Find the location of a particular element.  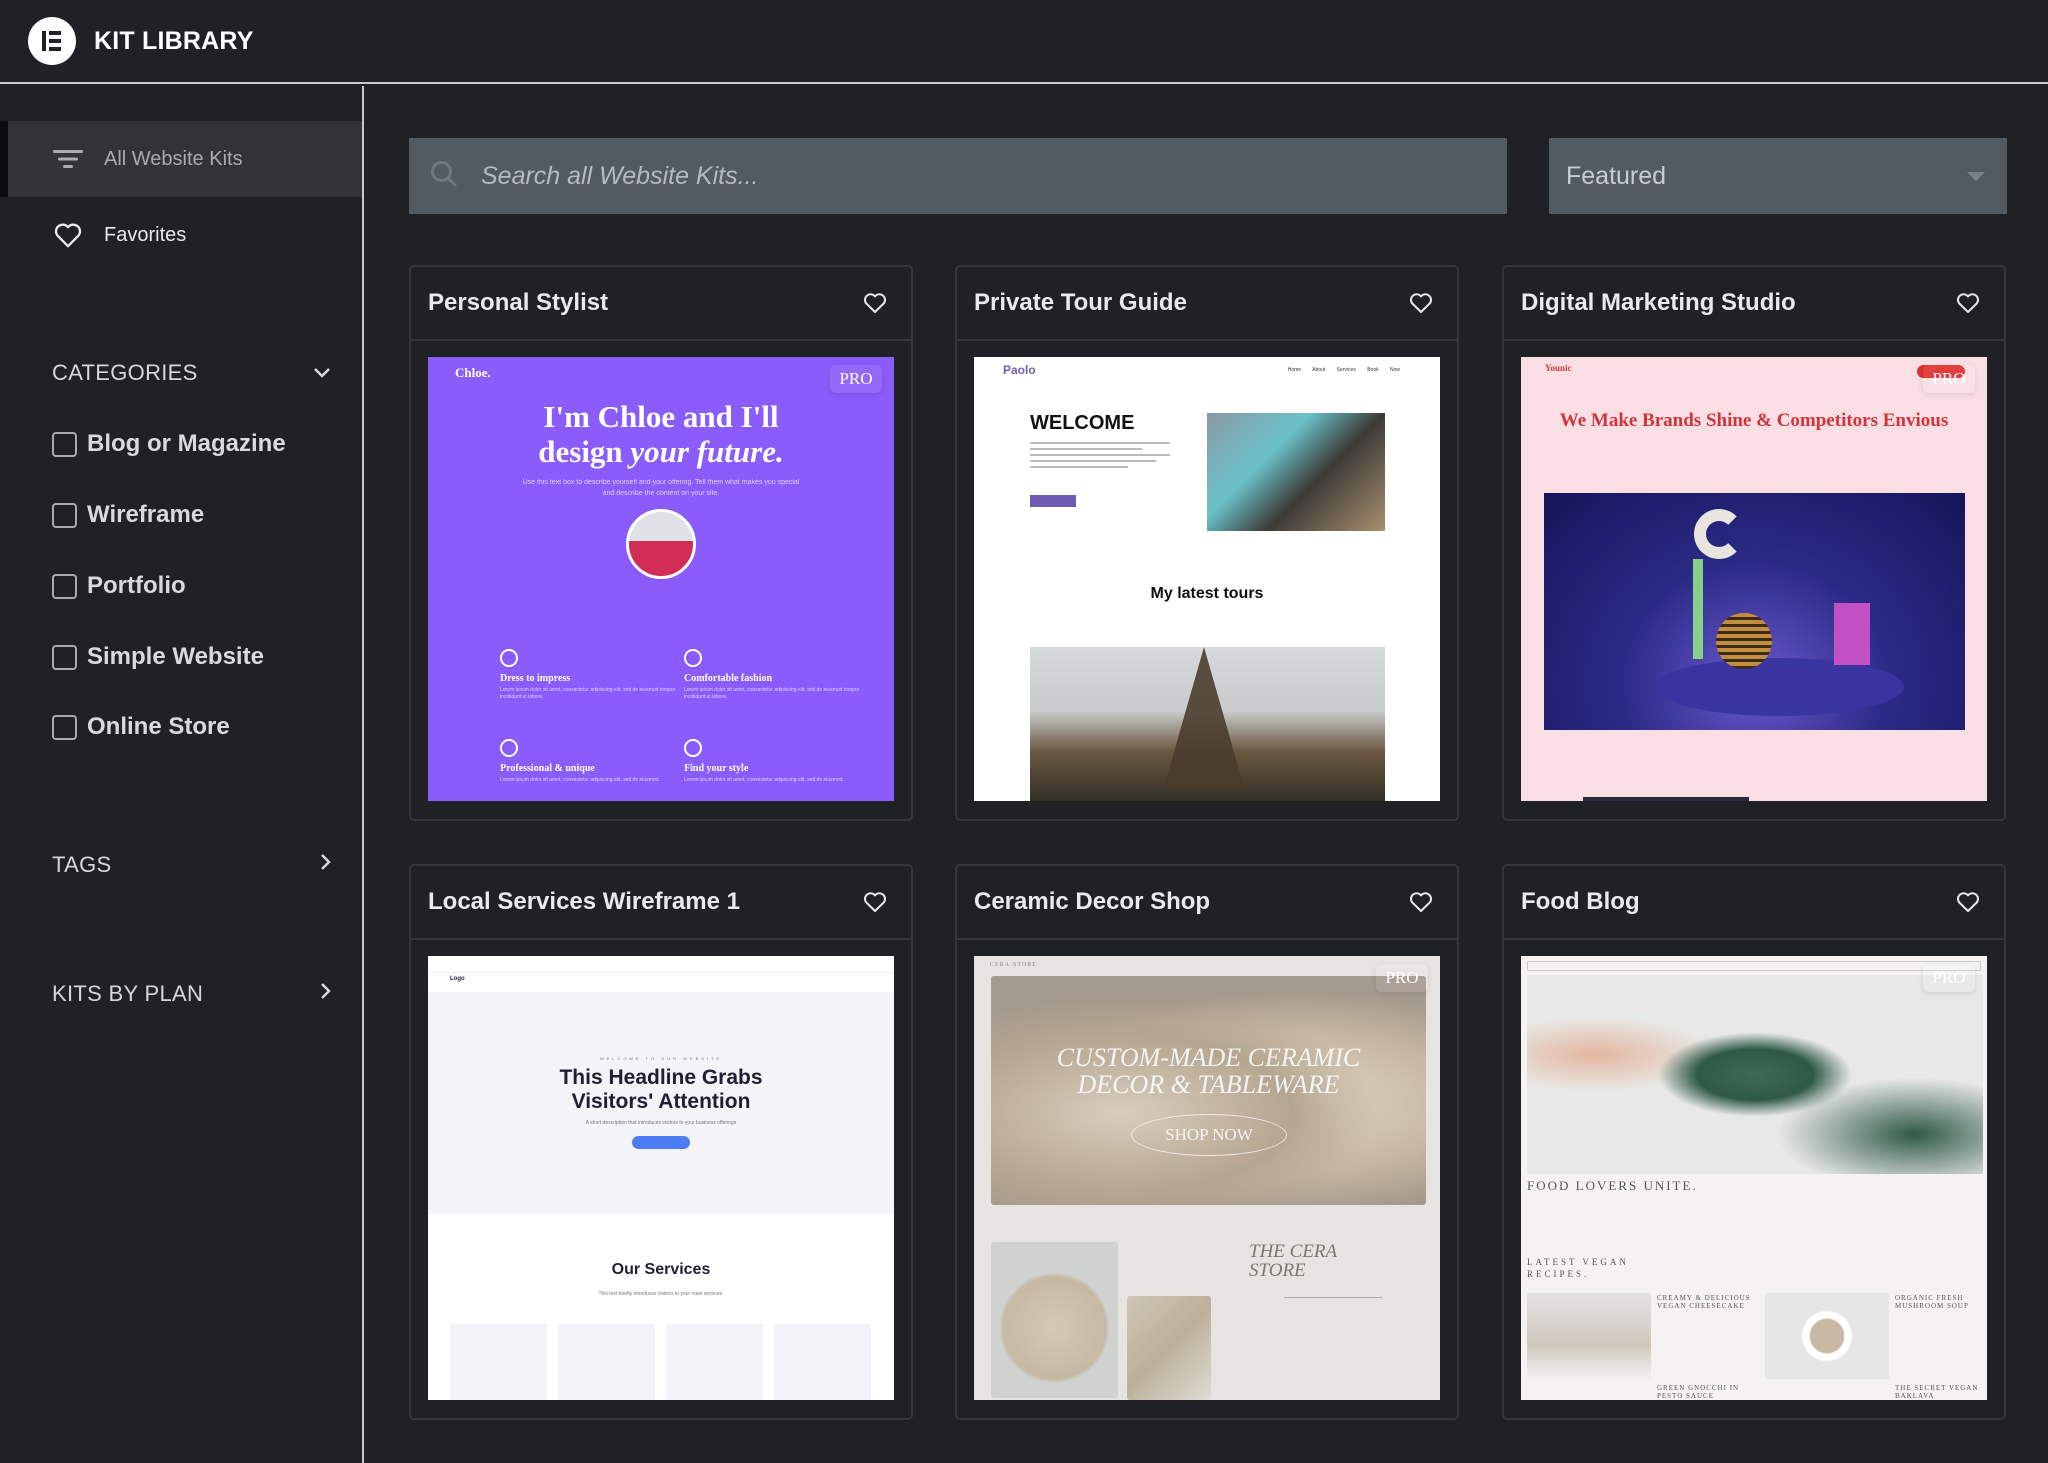

kit-card-header: Local Services Wireframe 1 is located at coordinates (661, 903).